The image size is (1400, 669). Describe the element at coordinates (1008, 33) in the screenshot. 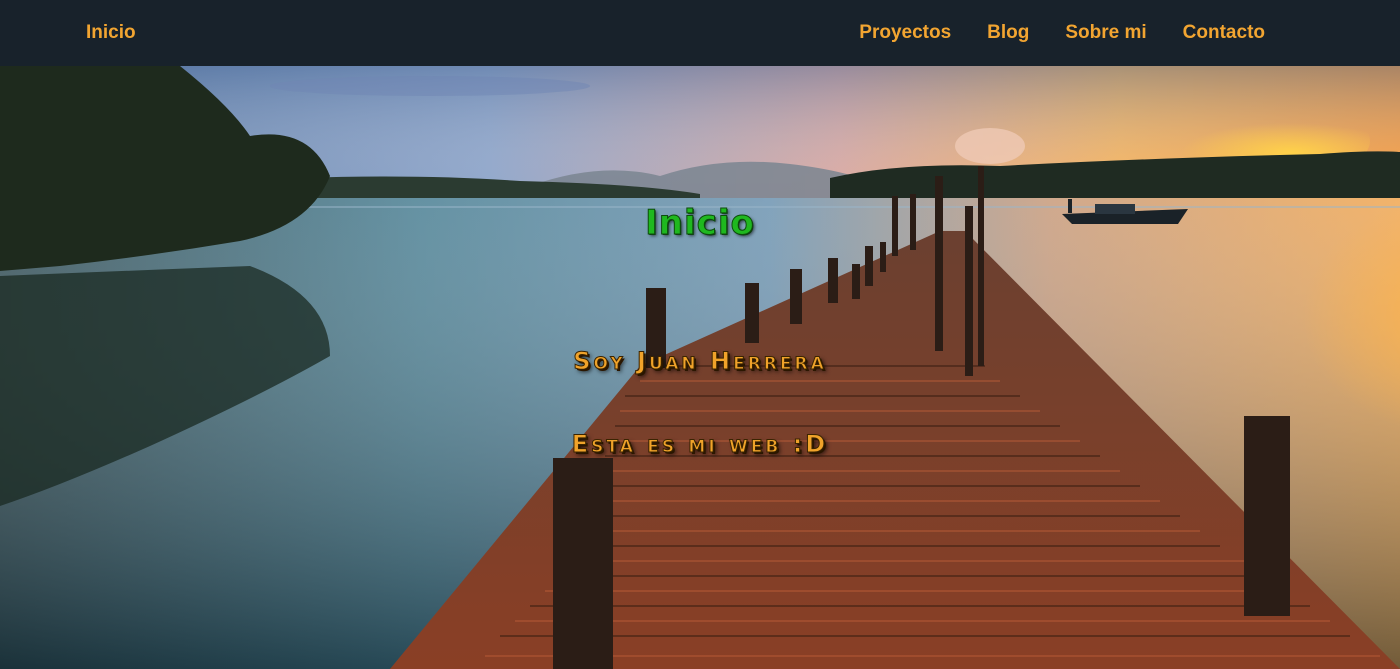

I see `nav-link-blog: Blog` at that location.